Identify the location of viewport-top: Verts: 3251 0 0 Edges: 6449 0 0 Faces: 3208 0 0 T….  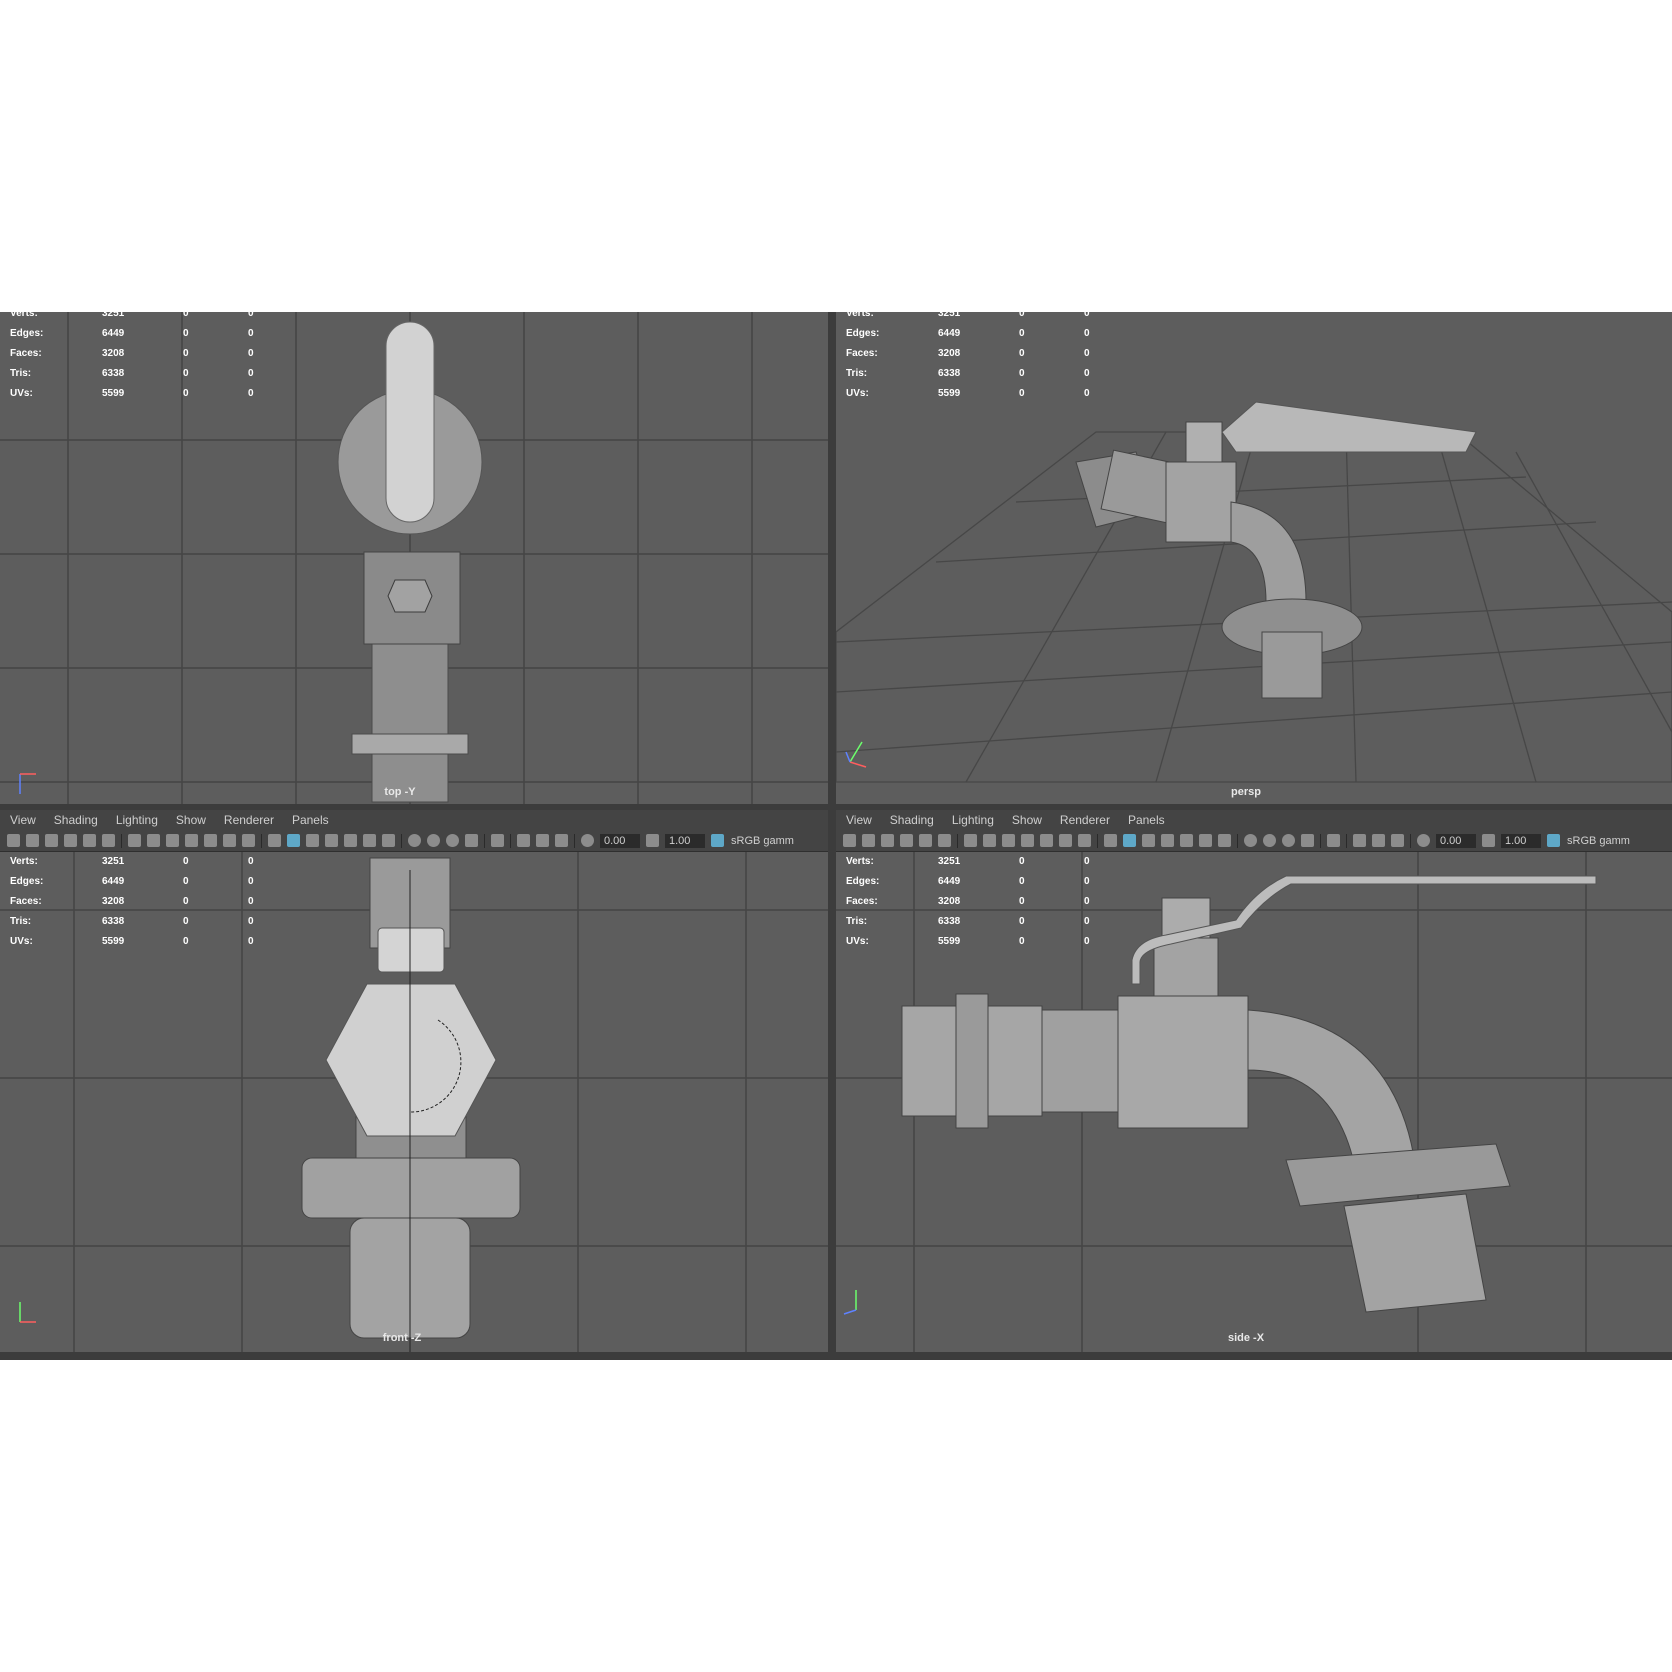
(414, 558).